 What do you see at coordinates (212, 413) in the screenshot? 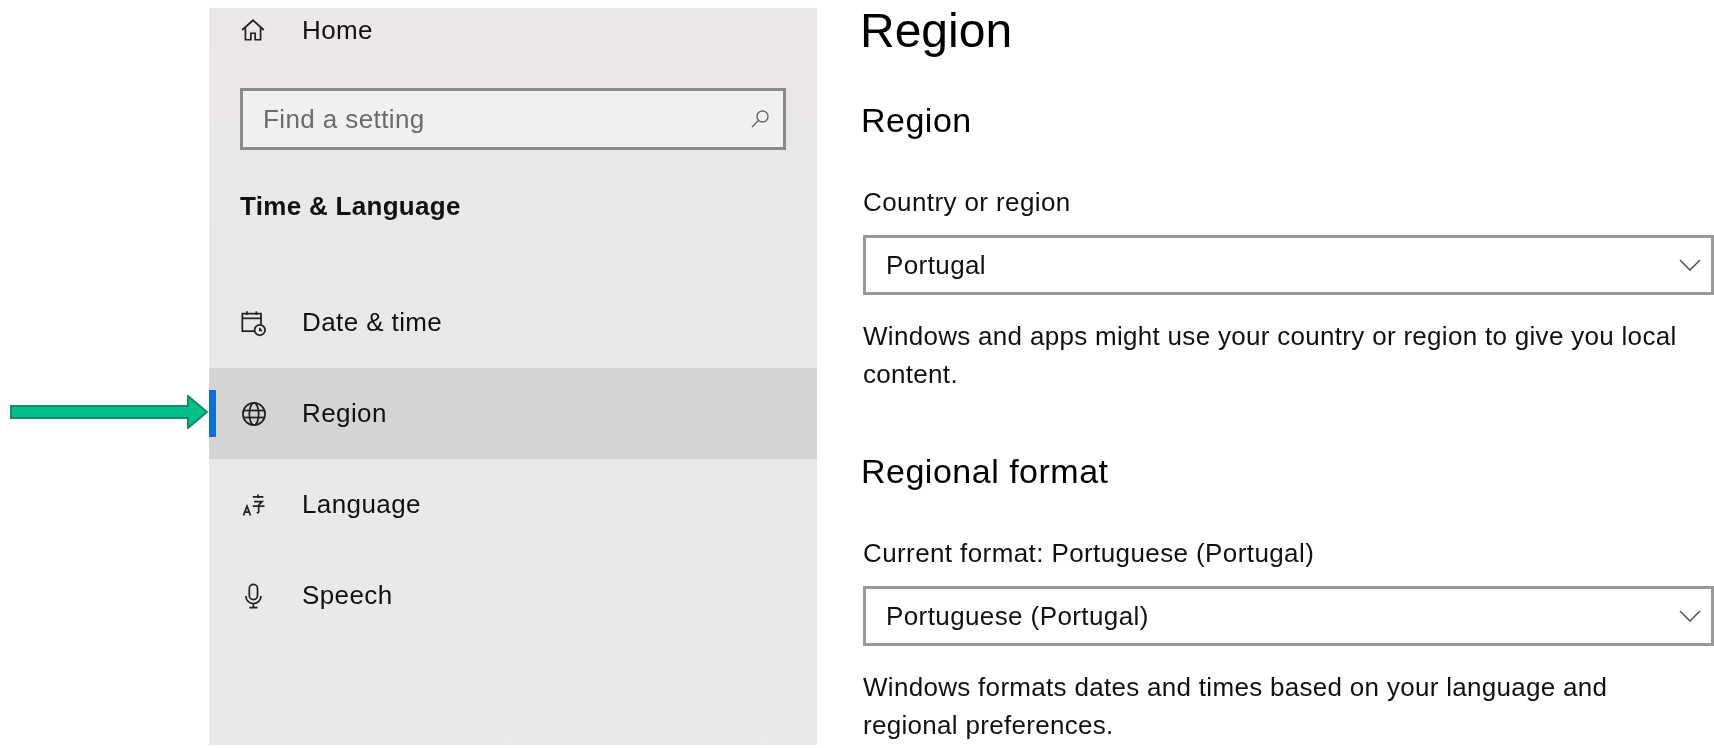
I see `selection-indicator` at bounding box center [212, 413].